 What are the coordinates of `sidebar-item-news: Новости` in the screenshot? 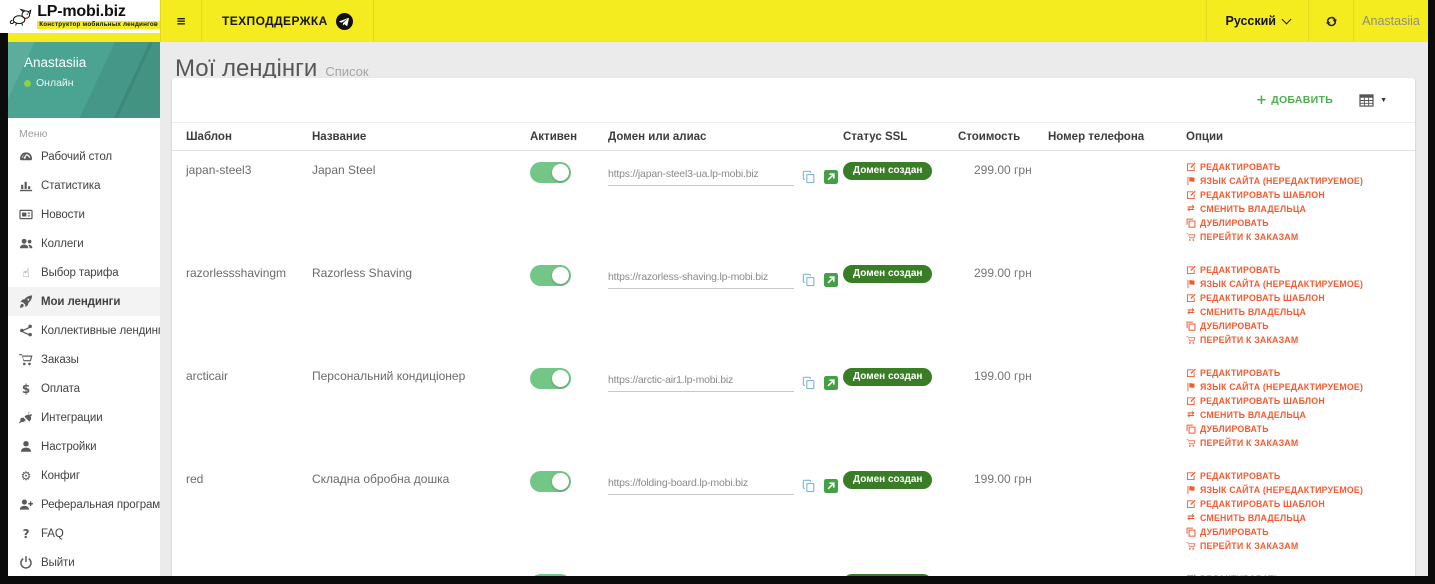 It's located at (84, 214).